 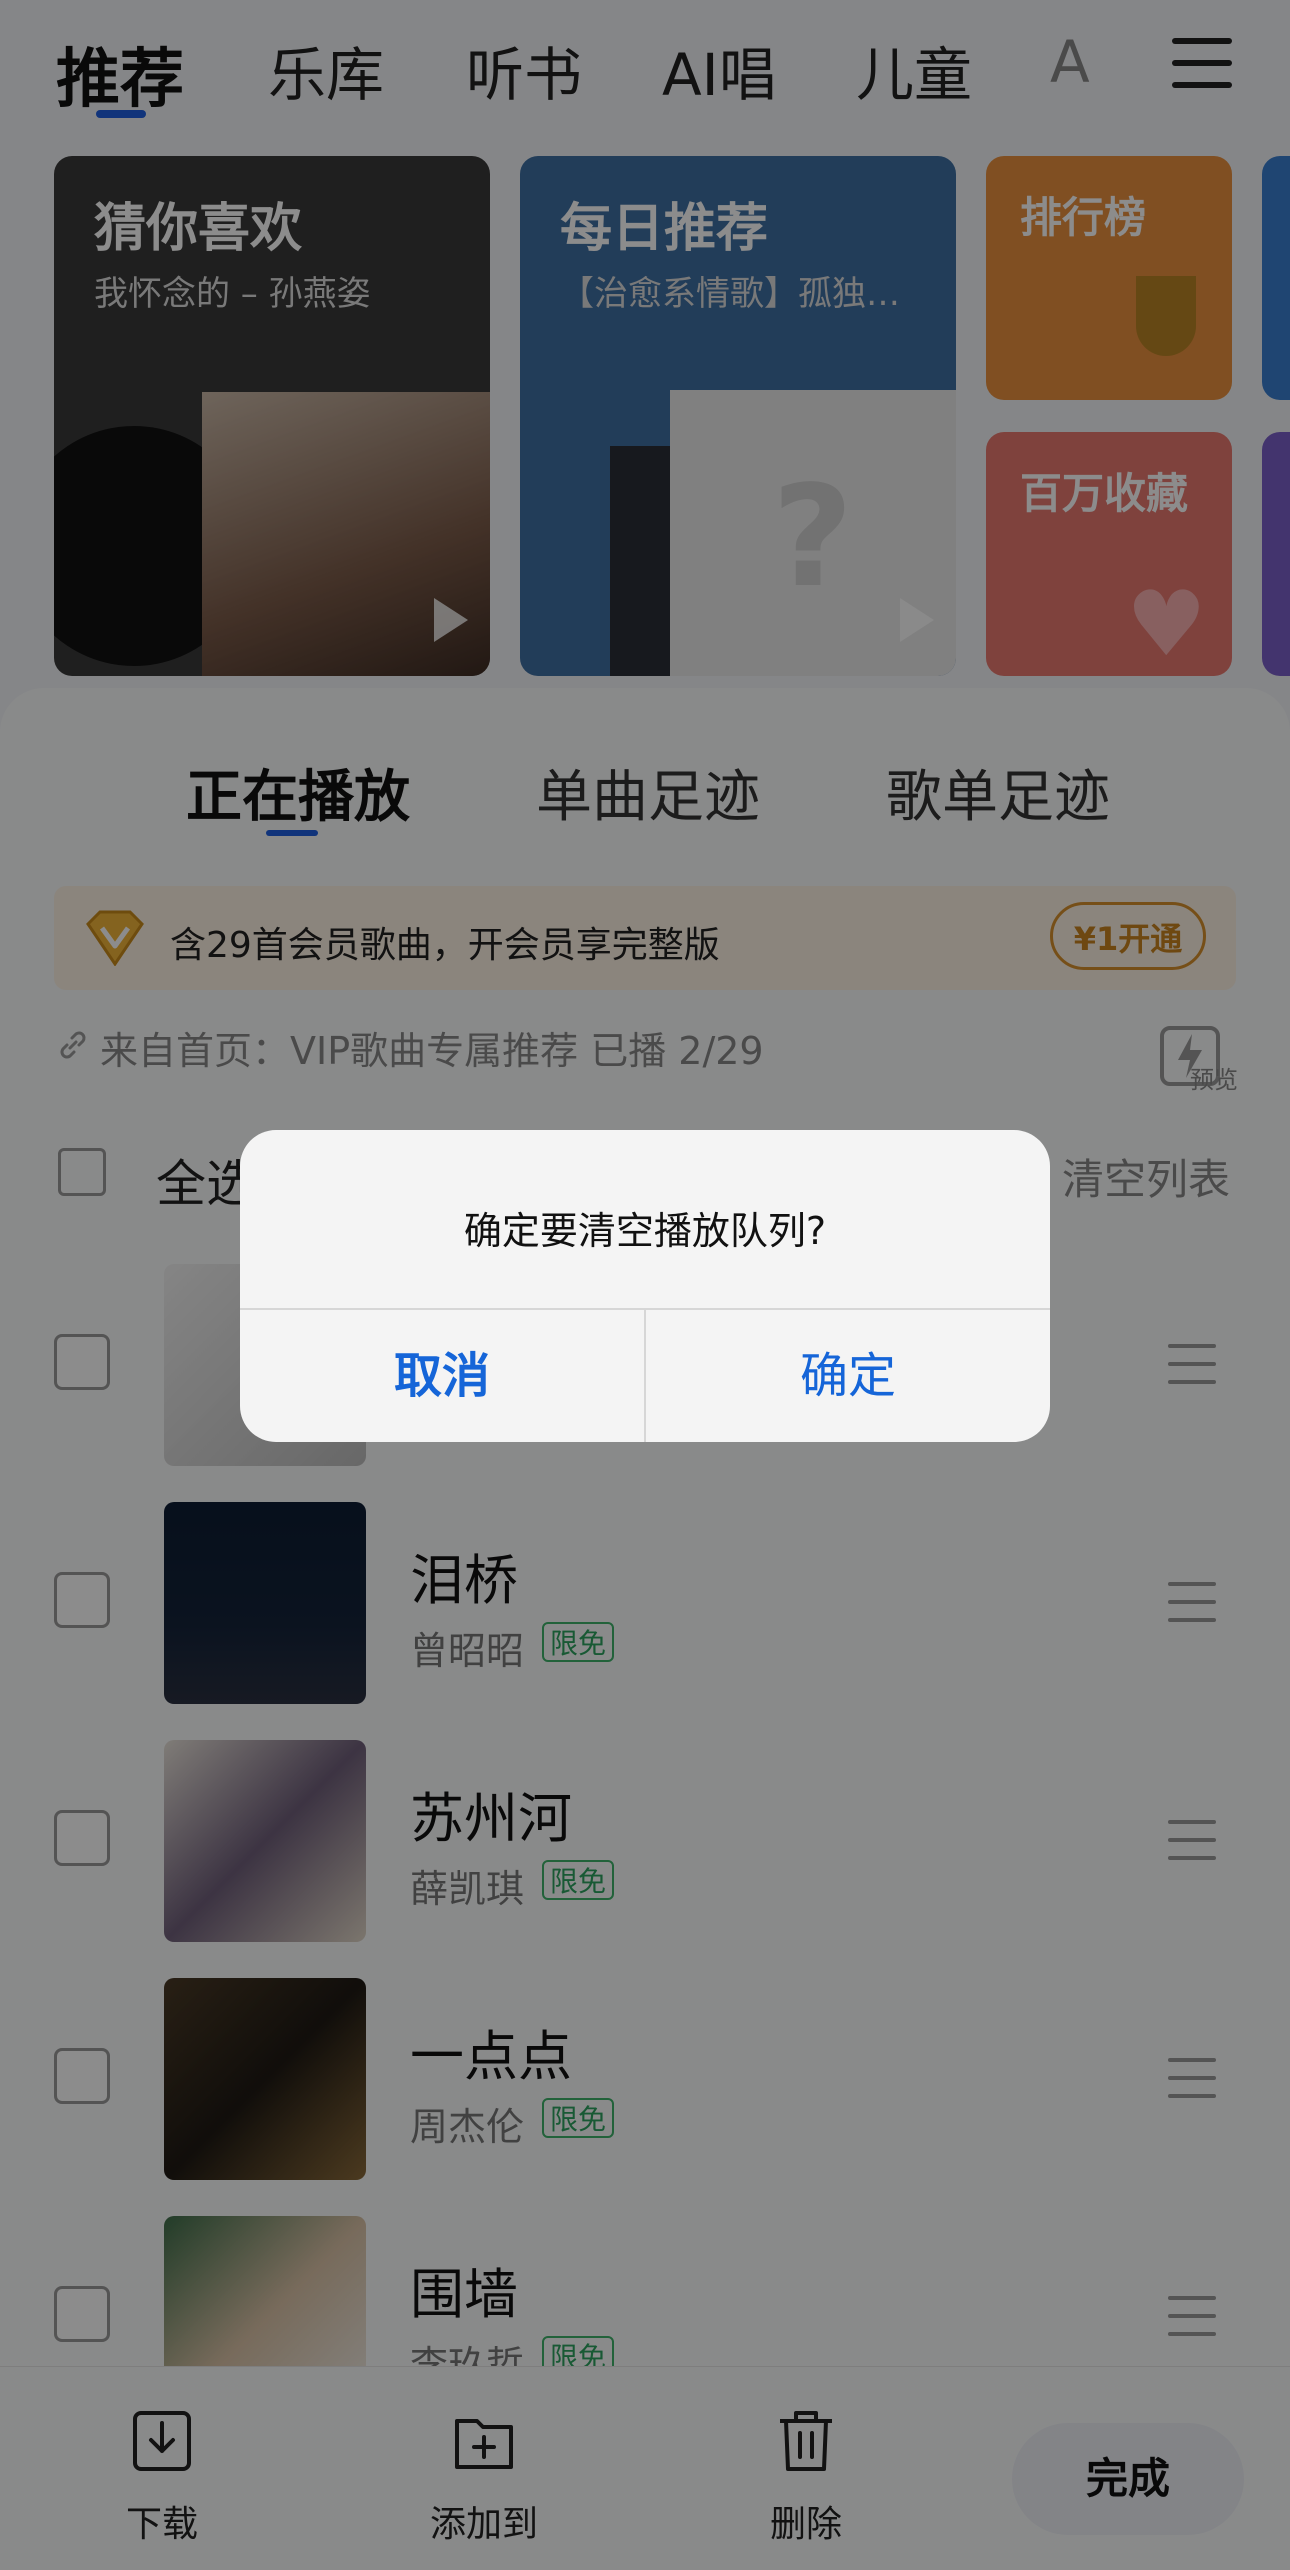 I want to click on confirm-button: 确定, so click(x=848, y=1376).